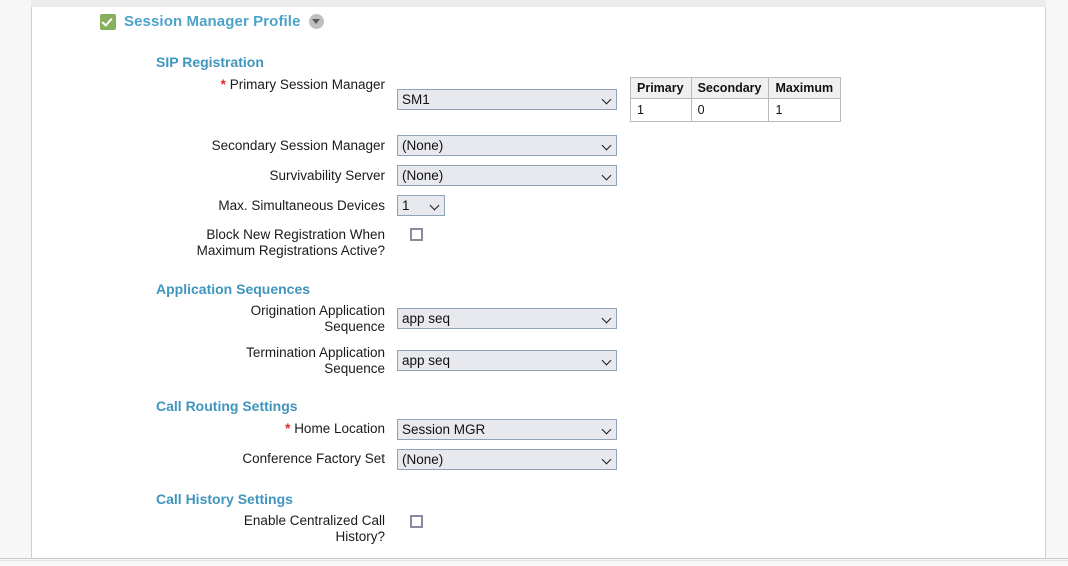  Describe the element at coordinates (290, 250) in the screenshot. I see `label-block-new-registration-line2: Maximum Registrations Active?` at that location.